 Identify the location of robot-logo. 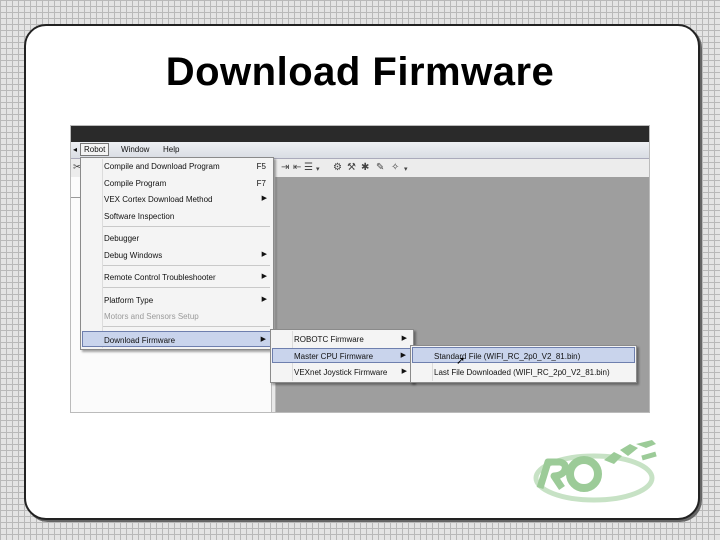
(599, 472).